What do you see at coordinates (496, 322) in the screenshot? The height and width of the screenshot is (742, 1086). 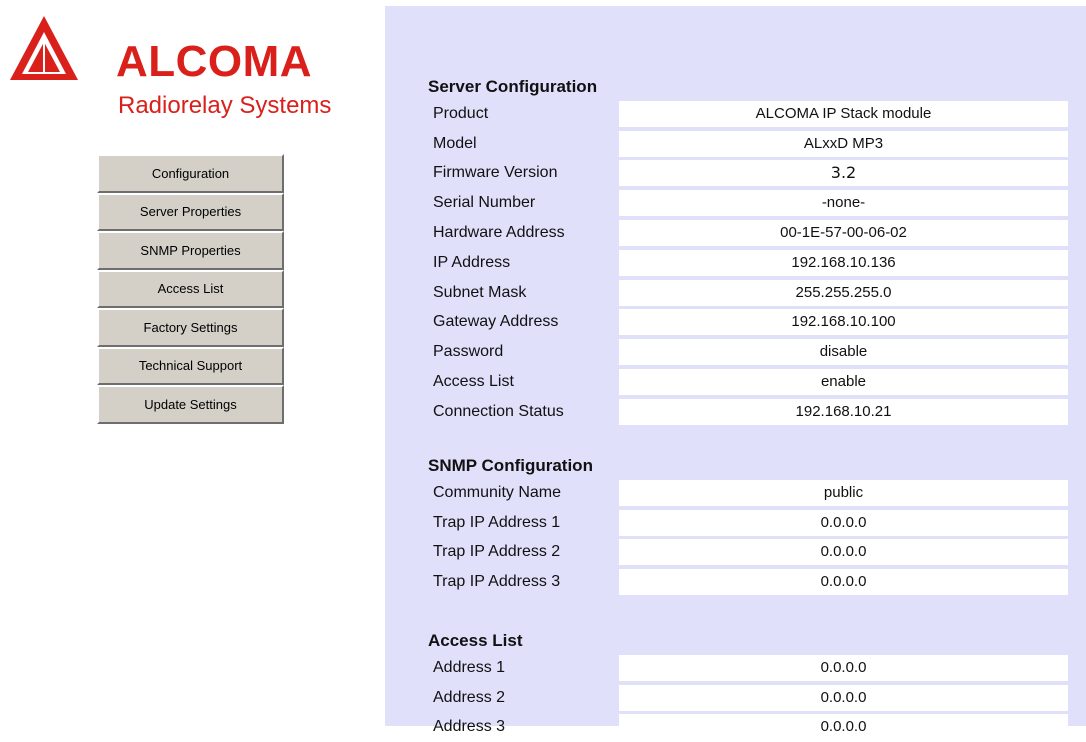 I see `row-label: Gateway Address` at bounding box center [496, 322].